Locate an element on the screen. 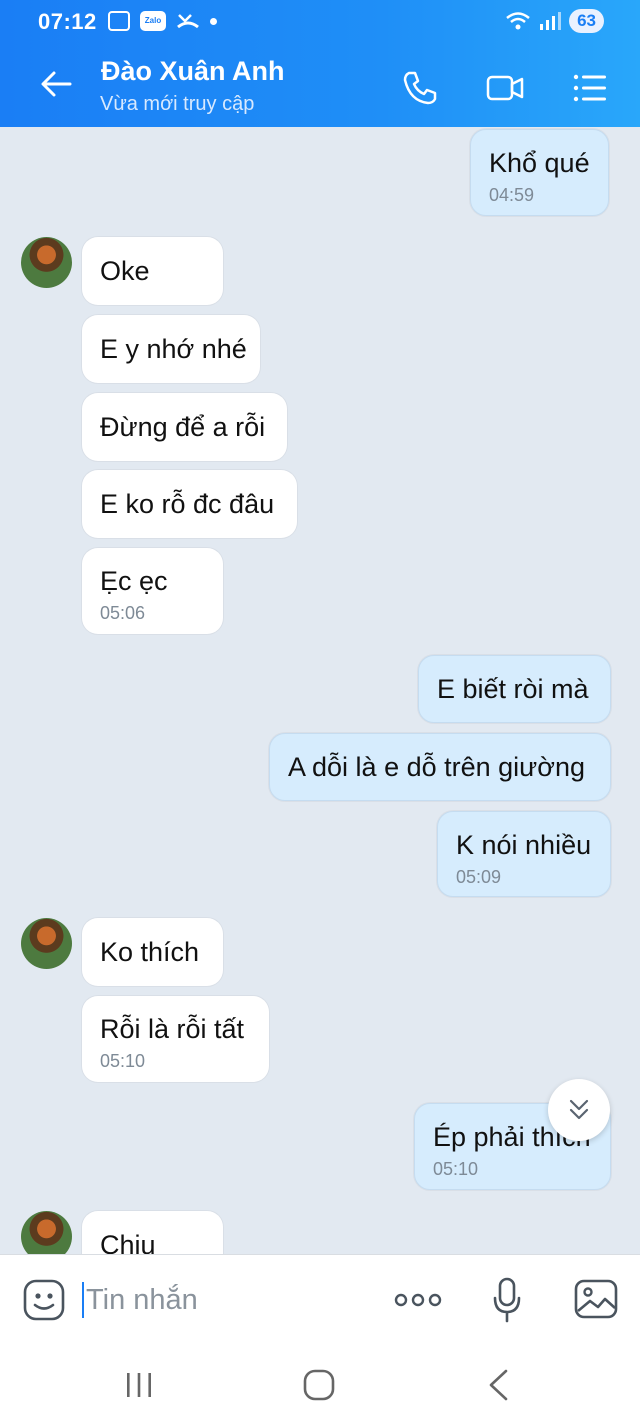  message-bubble-outgoing: K nói nhiều 05:09 is located at coordinates (524, 854).